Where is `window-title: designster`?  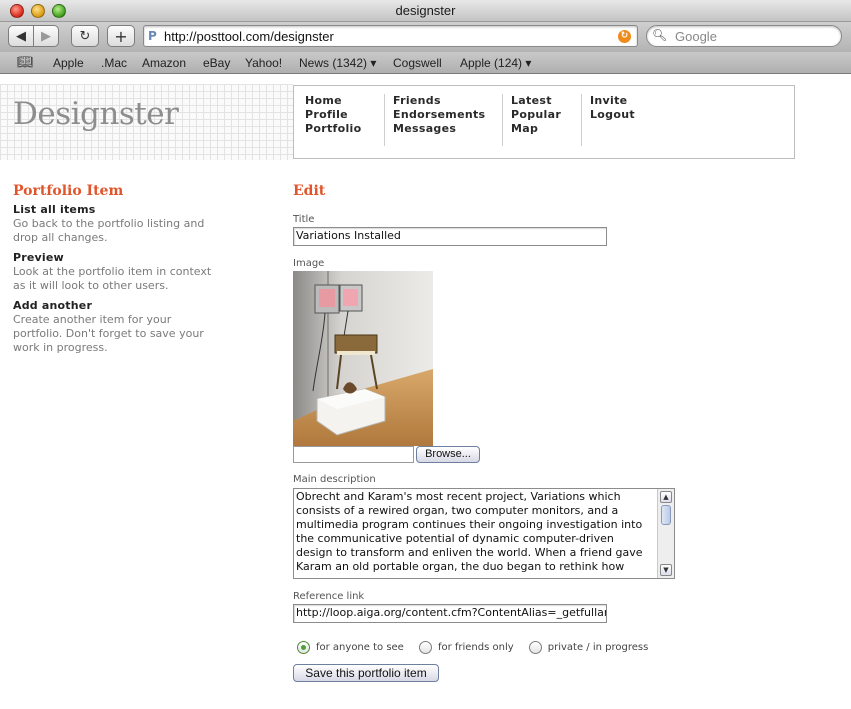 window-title: designster is located at coordinates (425, 10).